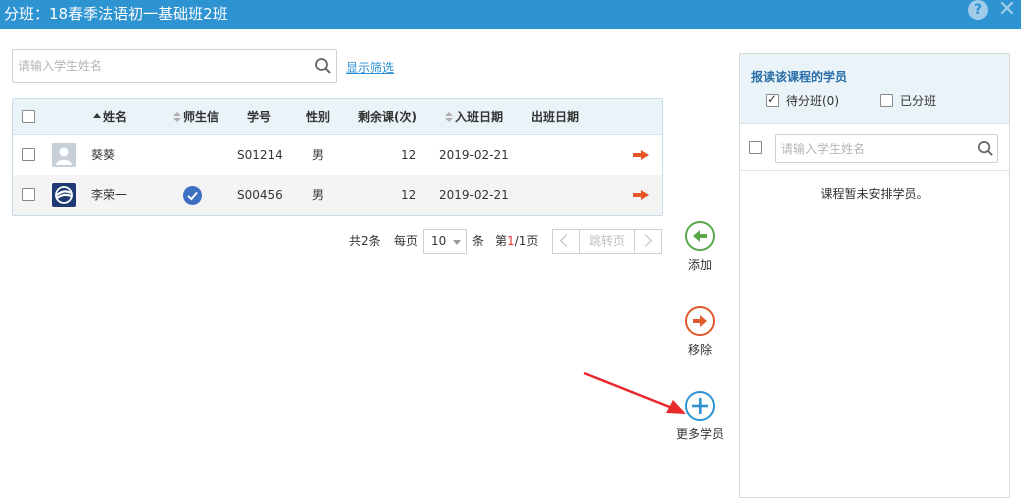 Image resolution: width=1021 pixels, height=498 pixels. I want to click on column-header-join-date: 入班日期, so click(474, 117).